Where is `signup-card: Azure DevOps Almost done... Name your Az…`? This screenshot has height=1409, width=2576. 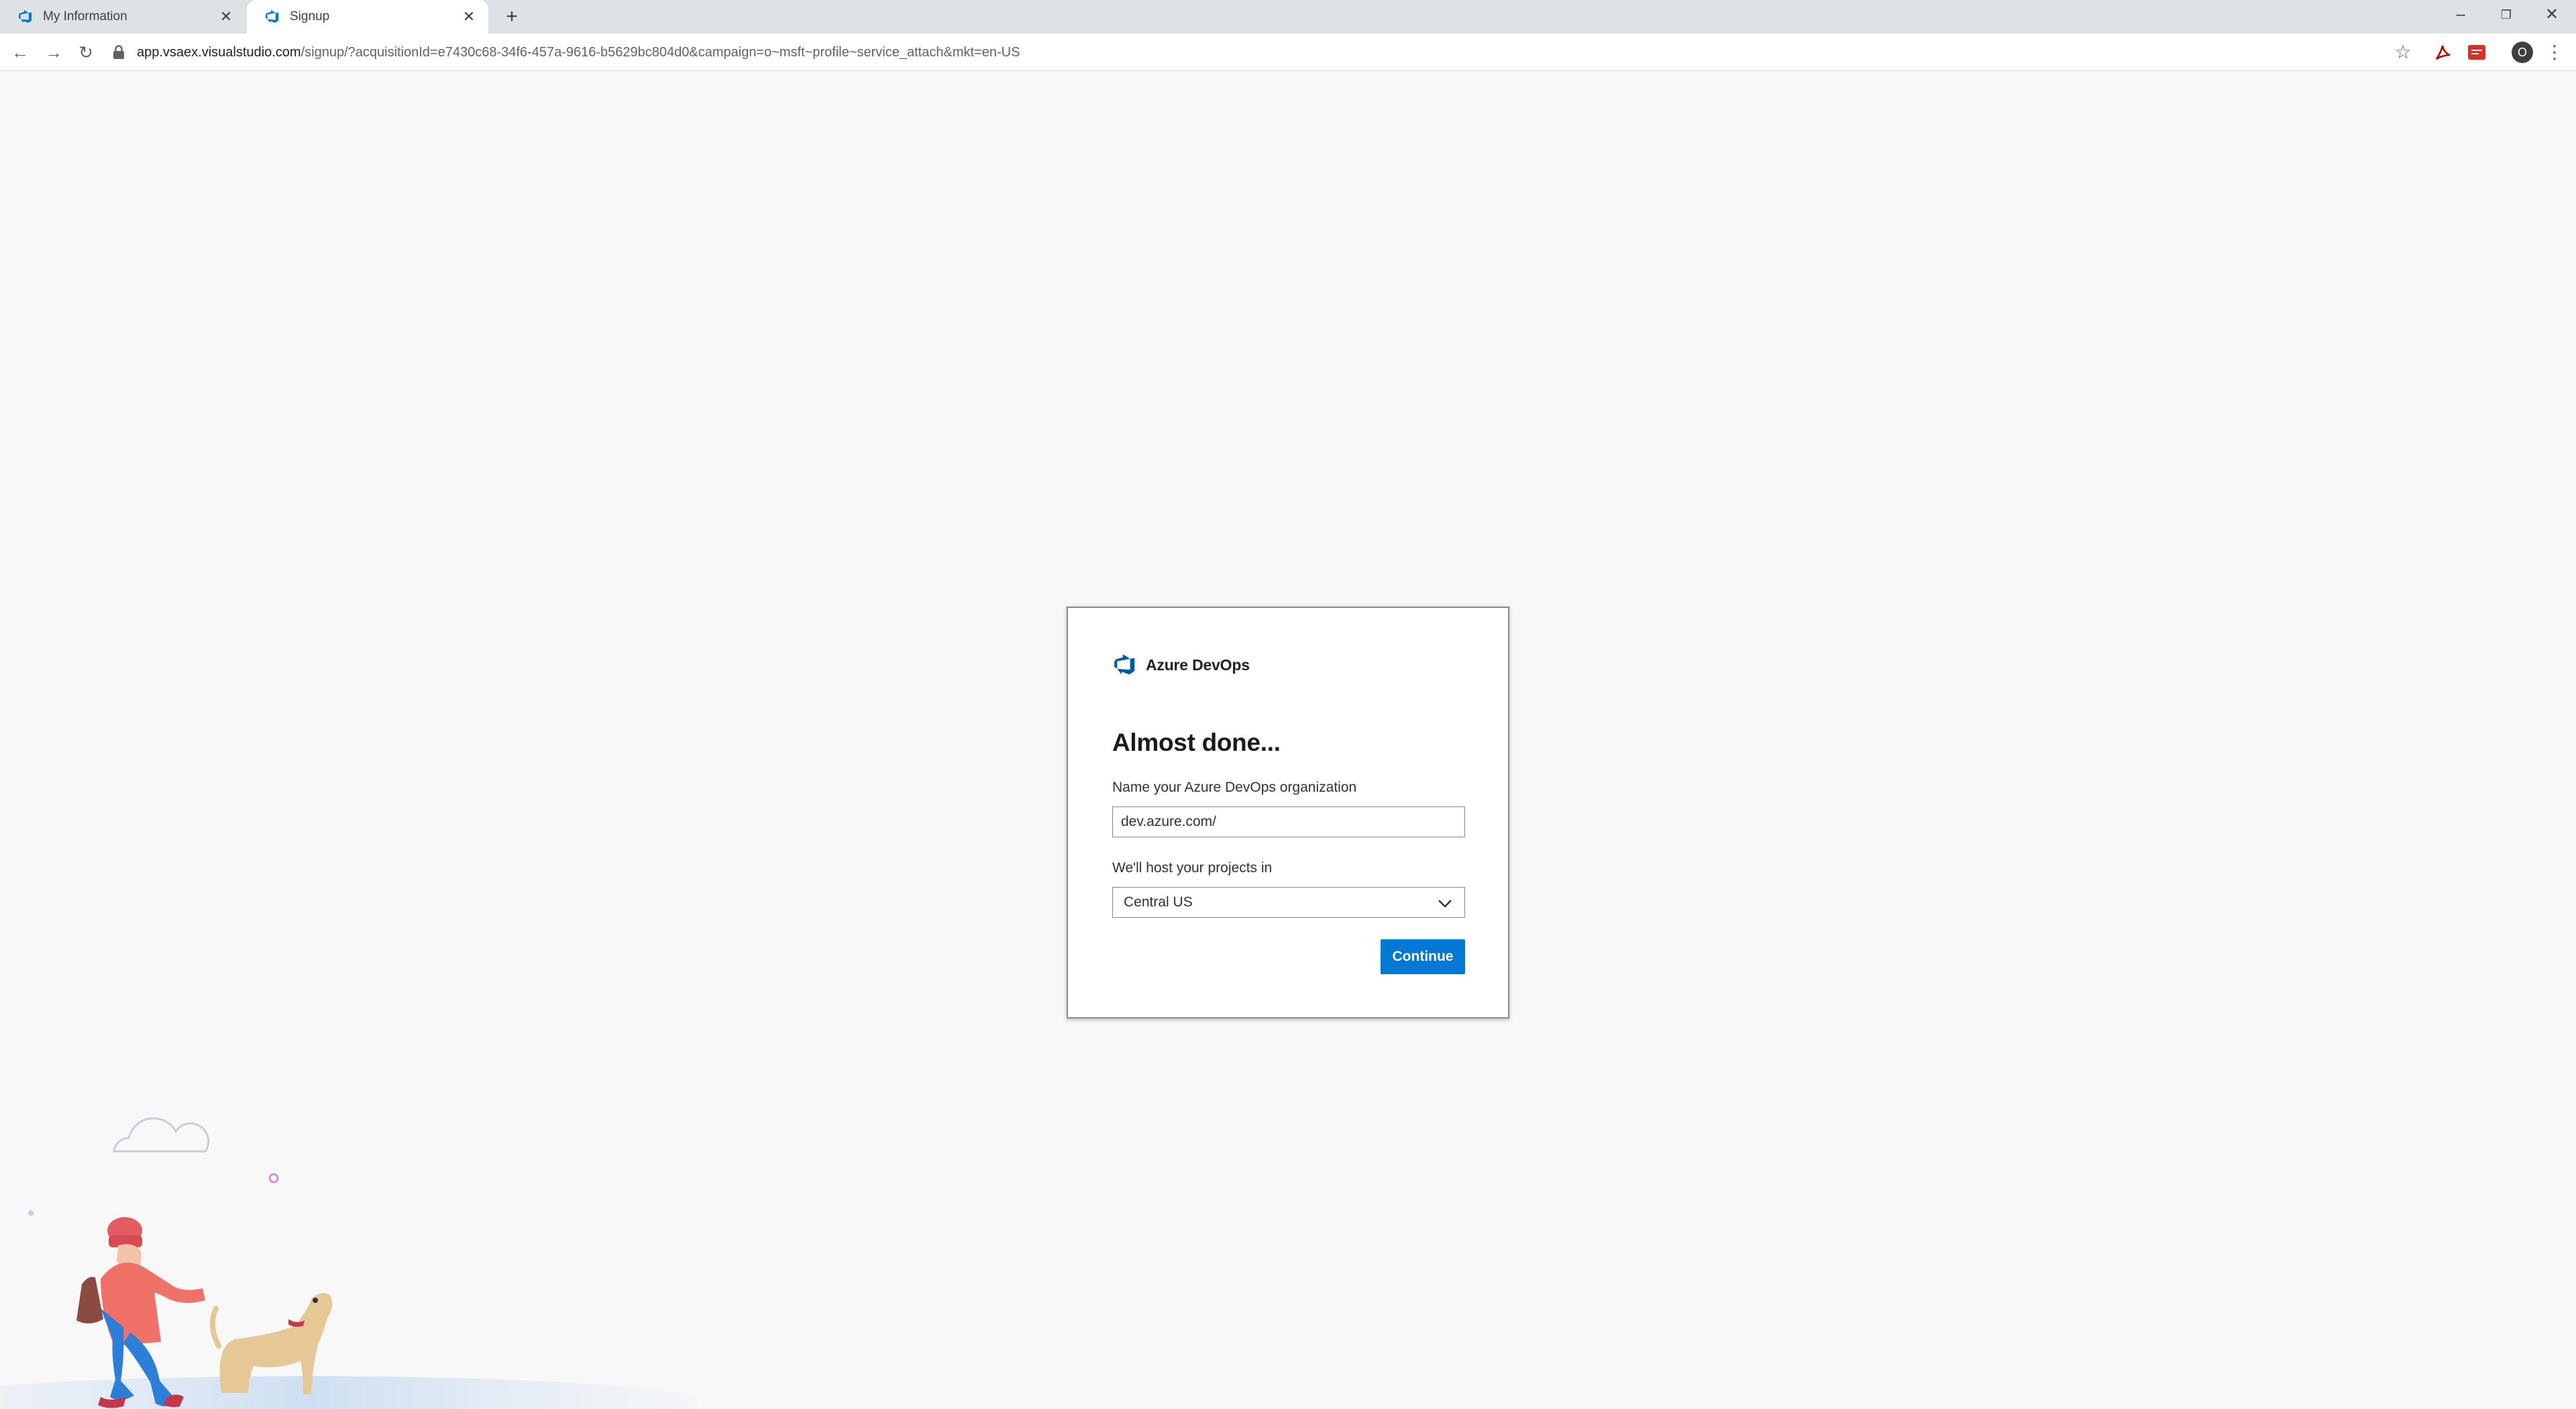
signup-card: Azure DevOps Almost done... Name your Az… is located at coordinates (1288, 813).